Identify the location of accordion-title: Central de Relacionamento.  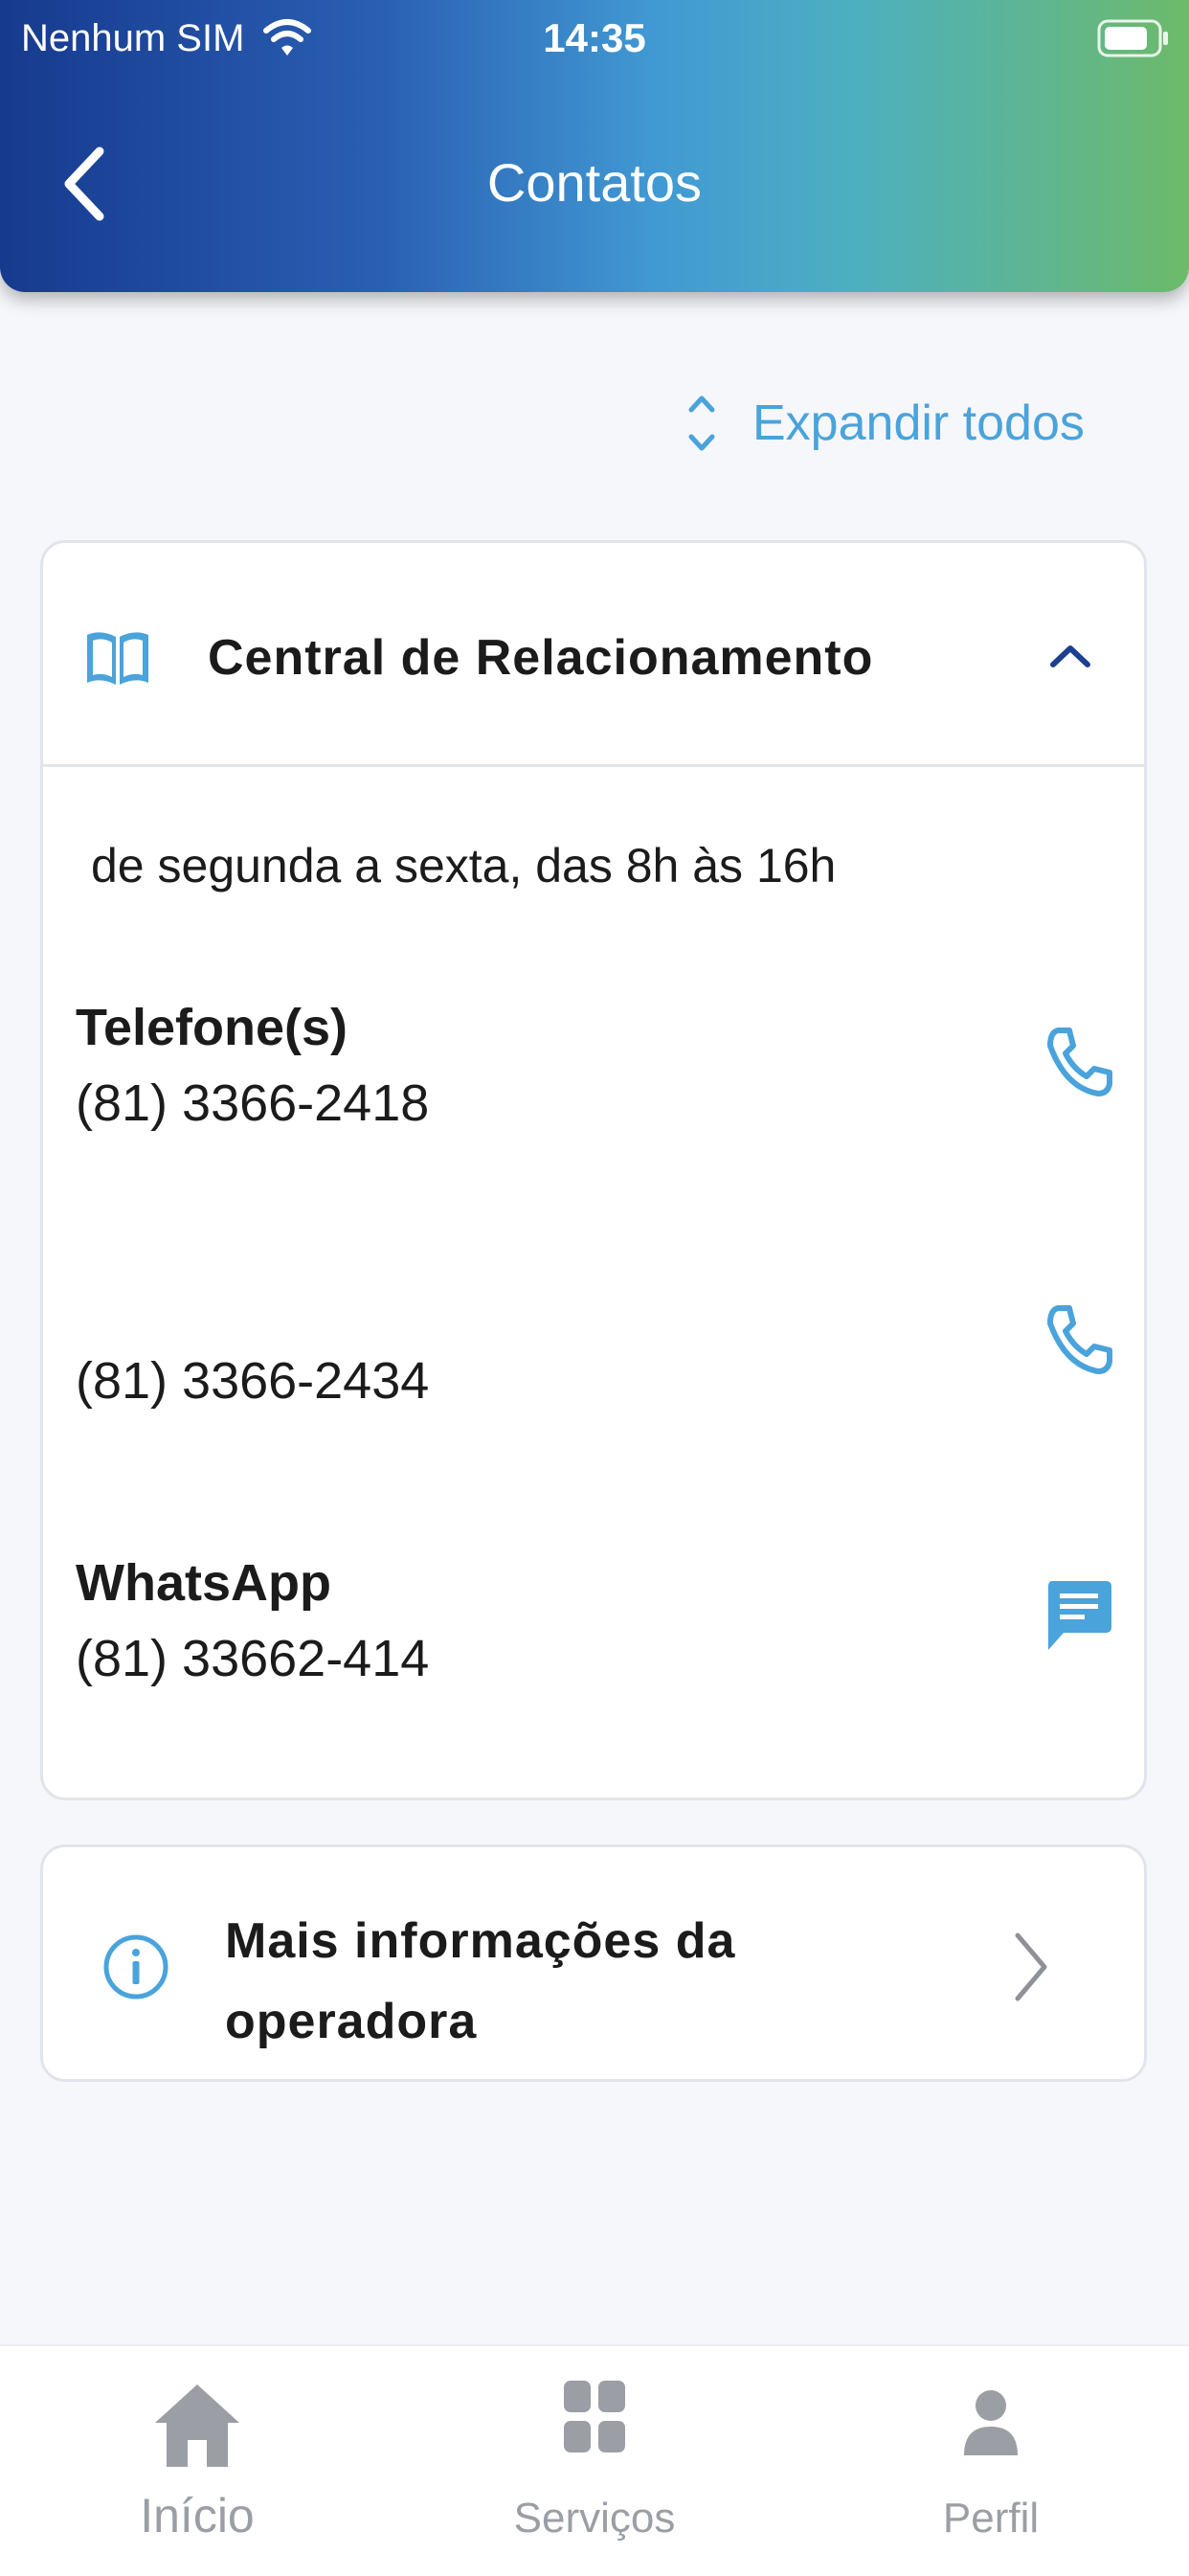
(541, 658).